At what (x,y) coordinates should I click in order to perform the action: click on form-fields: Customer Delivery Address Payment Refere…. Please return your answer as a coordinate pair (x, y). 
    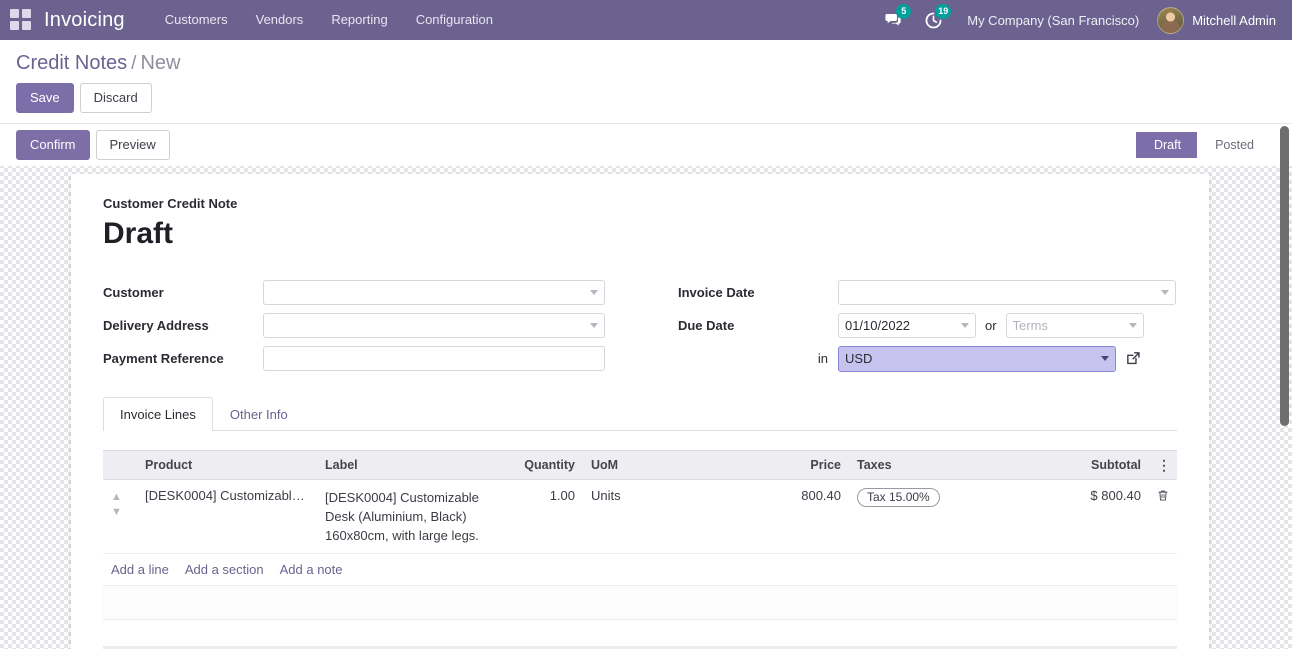
    Looking at the image, I should click on (640, 325).